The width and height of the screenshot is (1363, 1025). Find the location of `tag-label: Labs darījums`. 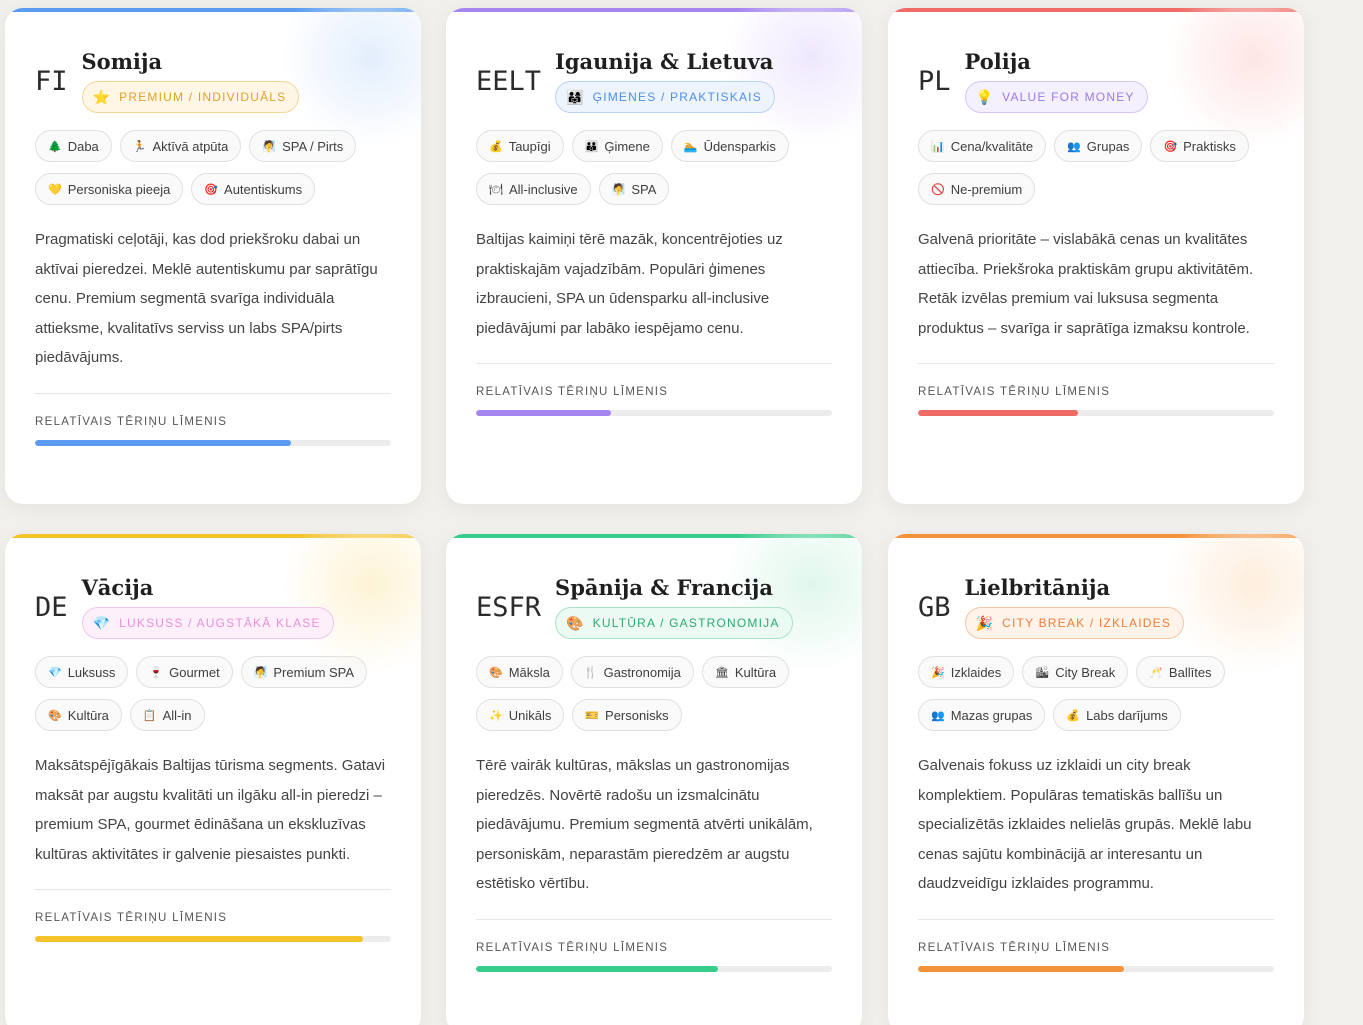

tag-label: Labs darījums is located at coordinates (1127, 715).